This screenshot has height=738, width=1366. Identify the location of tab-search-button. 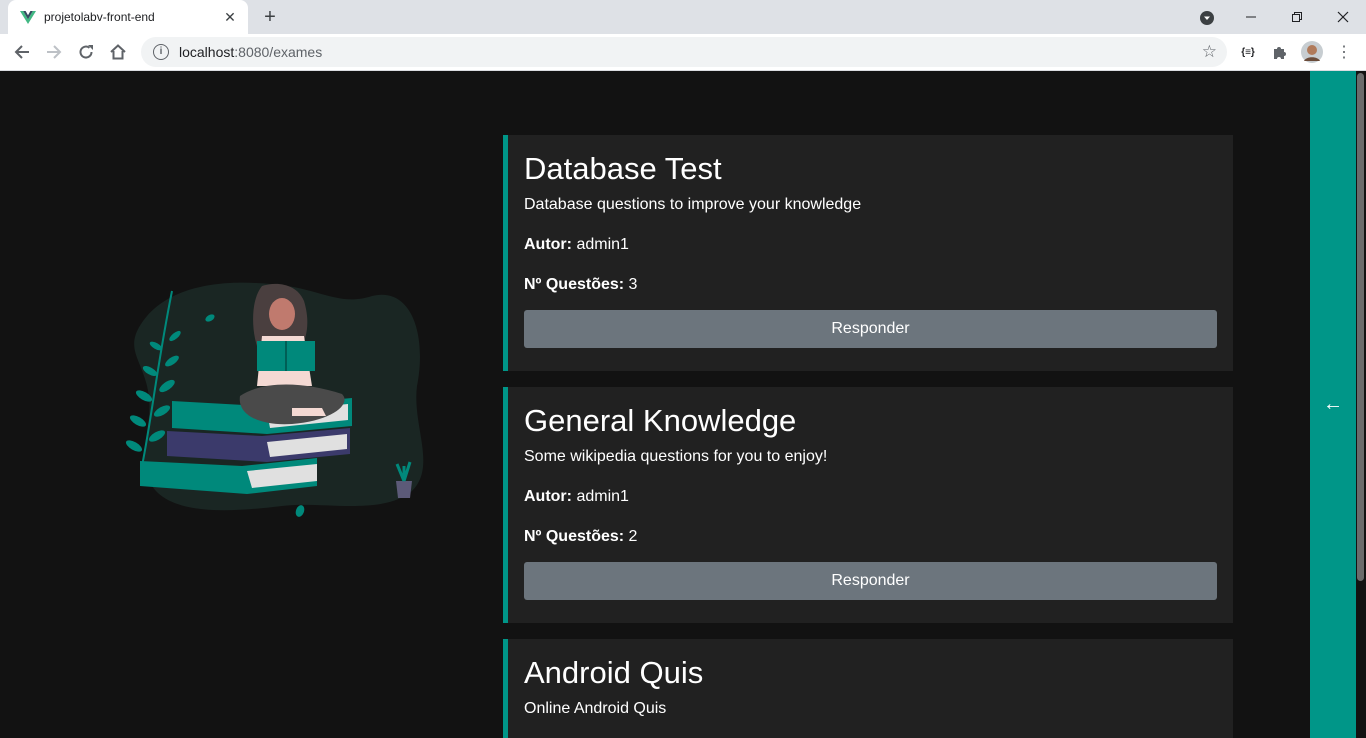
(1207, 18).